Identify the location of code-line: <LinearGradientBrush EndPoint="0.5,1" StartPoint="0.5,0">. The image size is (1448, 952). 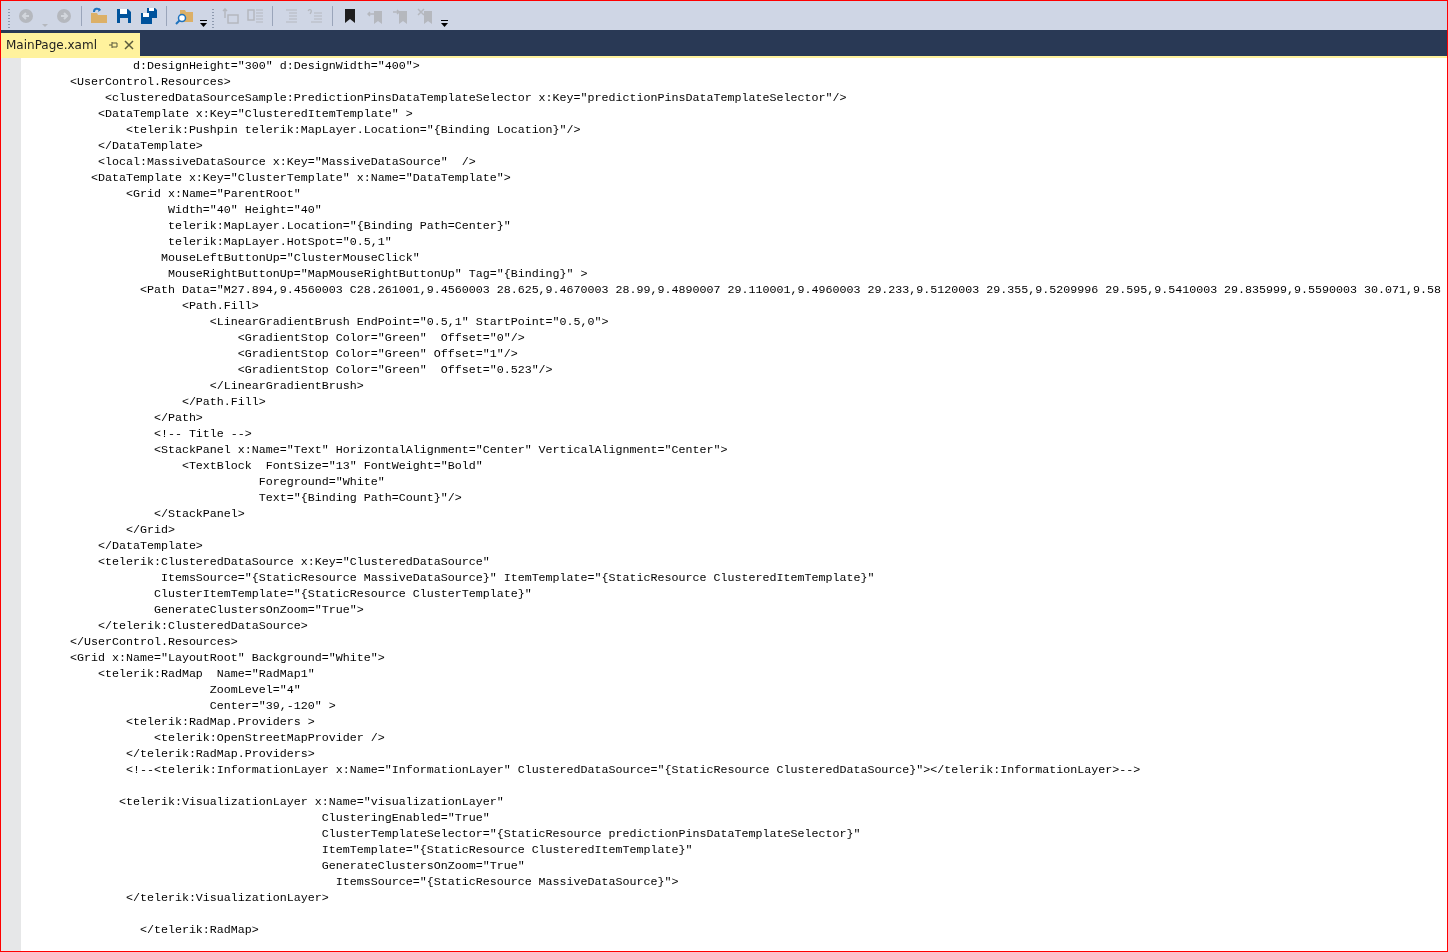
(409, 322).